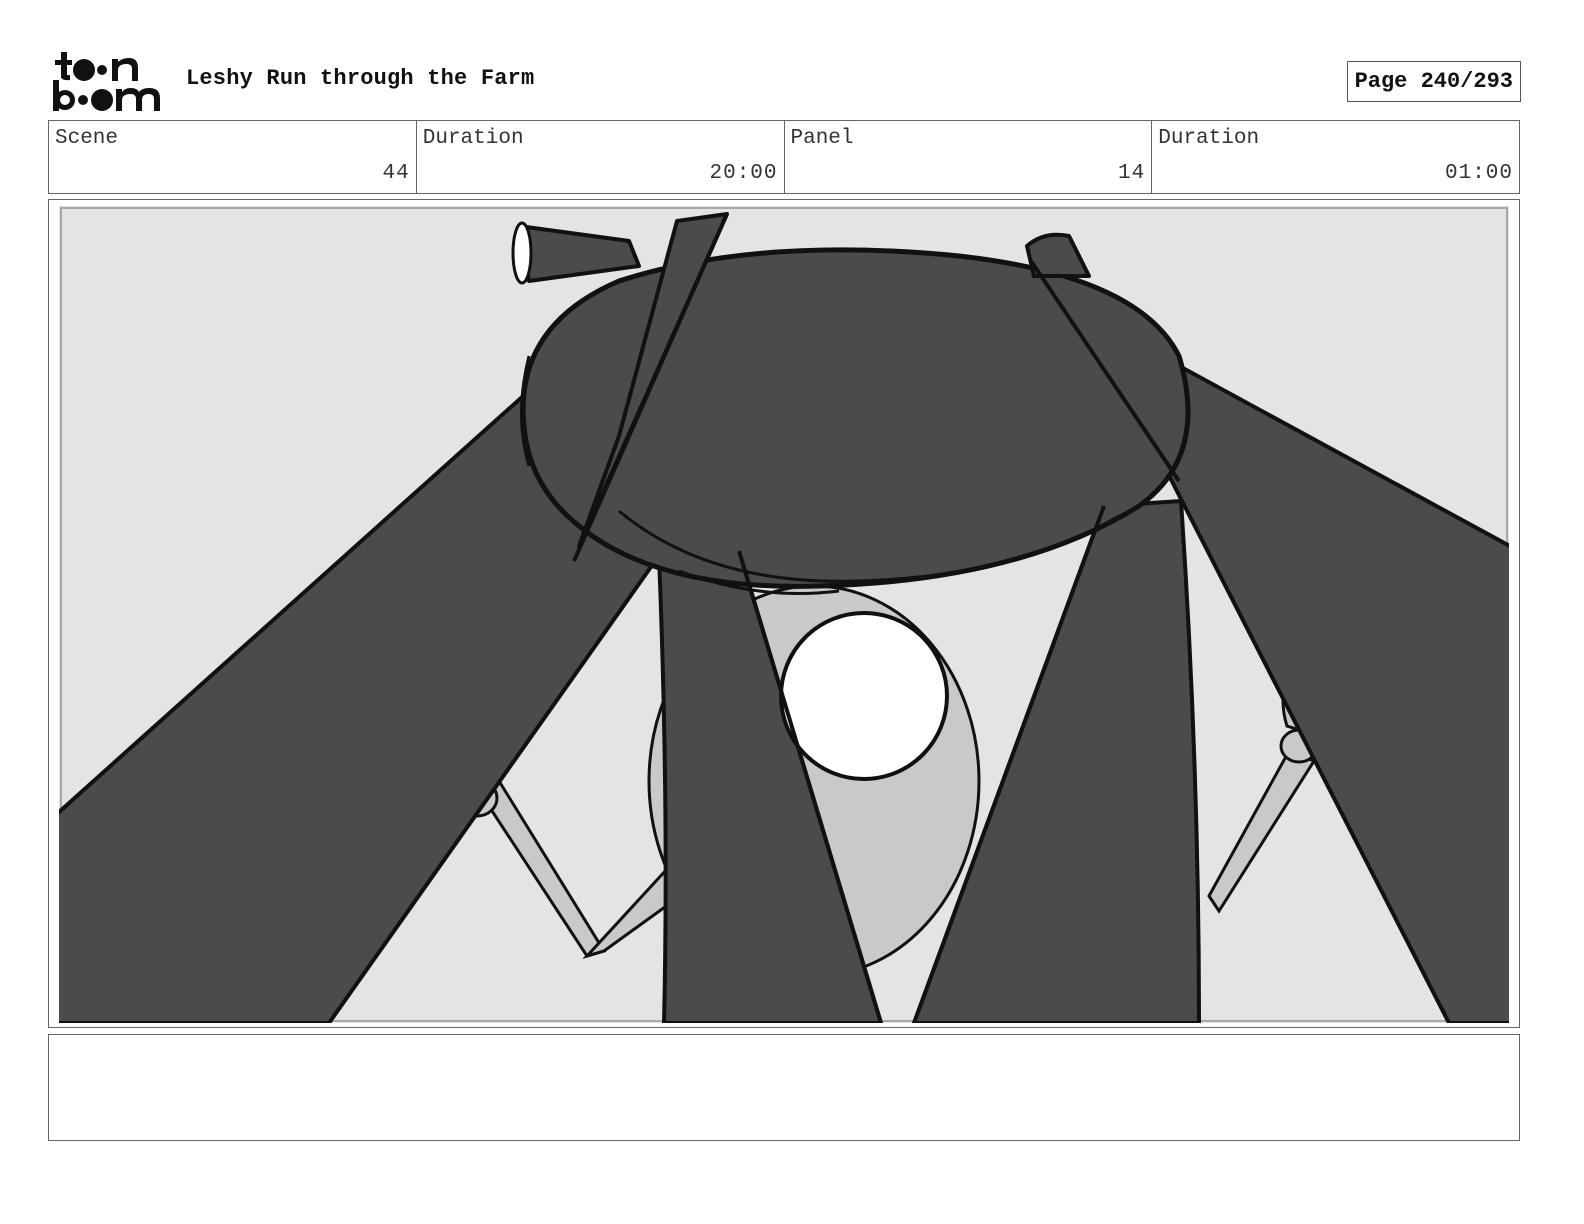  What do you see at coordinates (864, 696) in the screenshot?
I see `eye` at bounding box center [864, 696].